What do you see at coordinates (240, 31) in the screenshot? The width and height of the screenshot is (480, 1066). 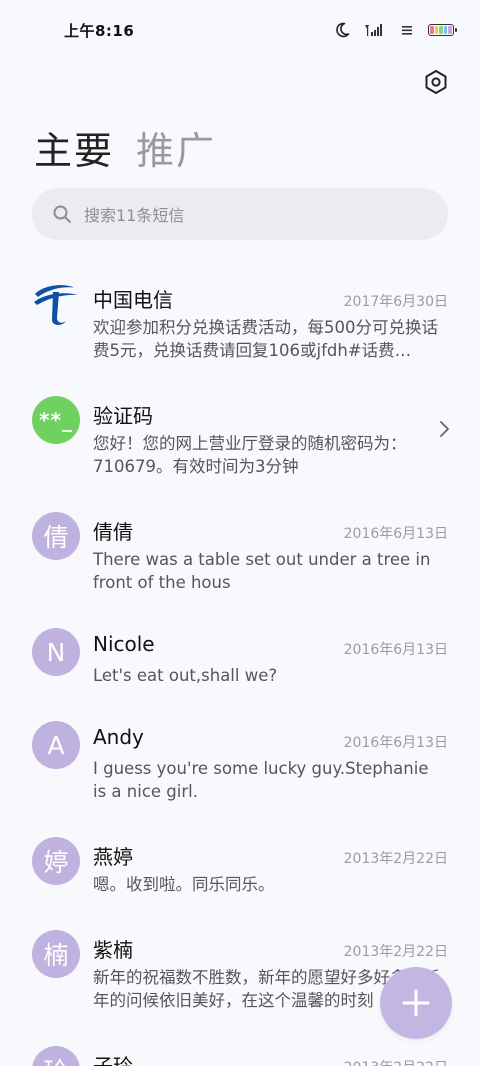 I see `status-bar: 上午8:16` at bounding box center [240, 31].